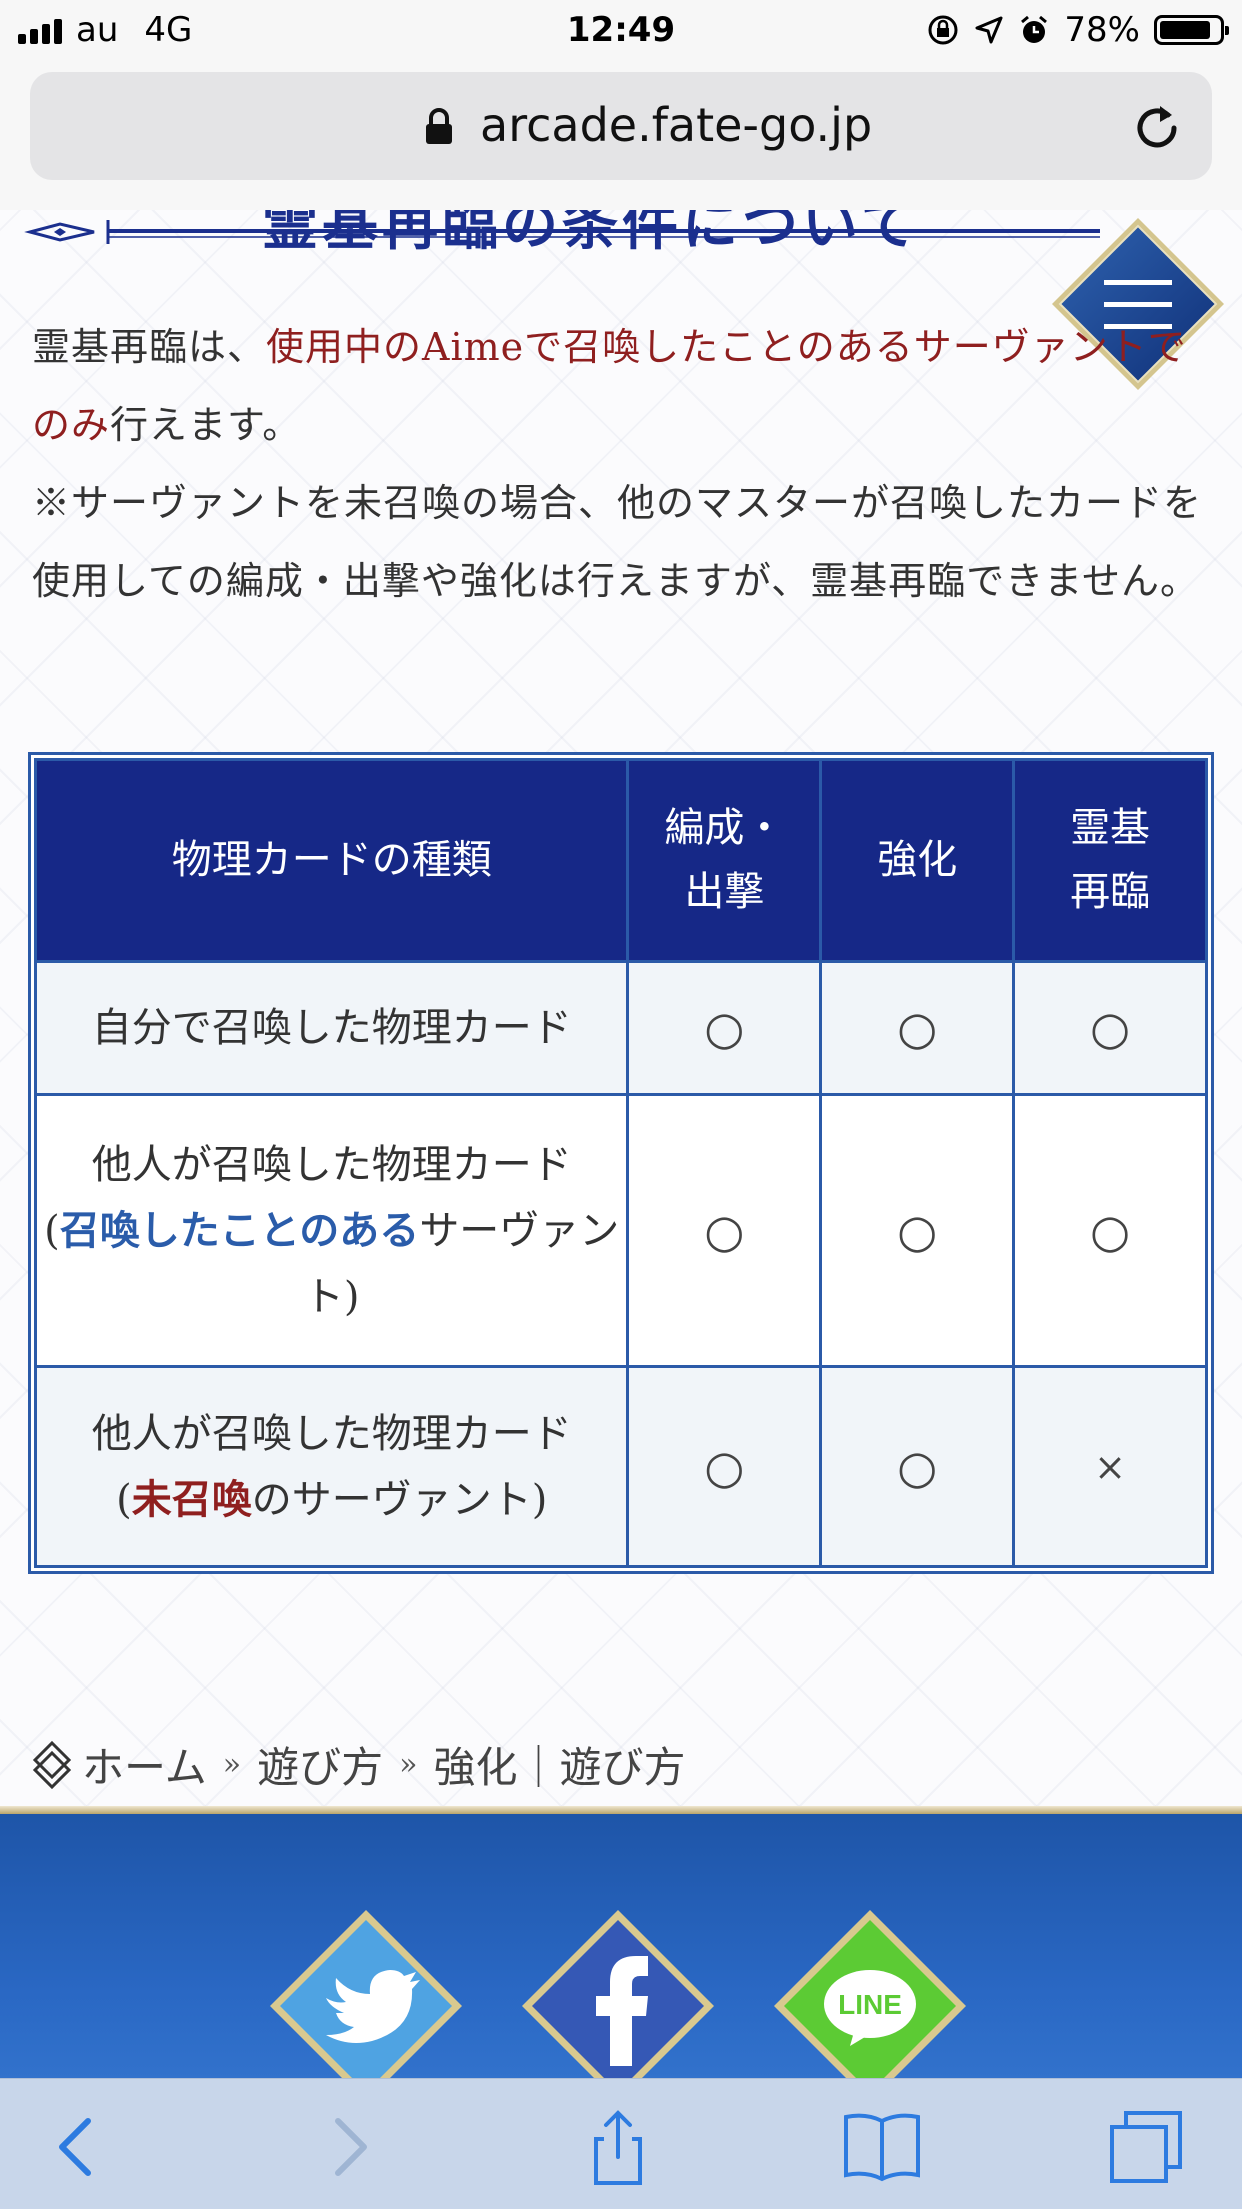  Describe the element at coordinates (366, 2006) in the screenshot. I see `twitter-icon` at that location.